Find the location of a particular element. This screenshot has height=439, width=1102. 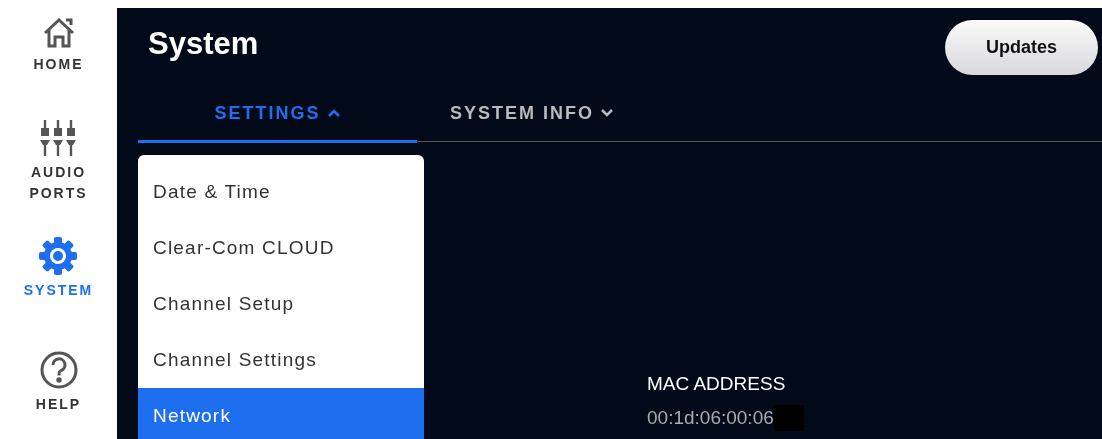

tab: SYSTEM INFO is located at coordinates (532, 114).